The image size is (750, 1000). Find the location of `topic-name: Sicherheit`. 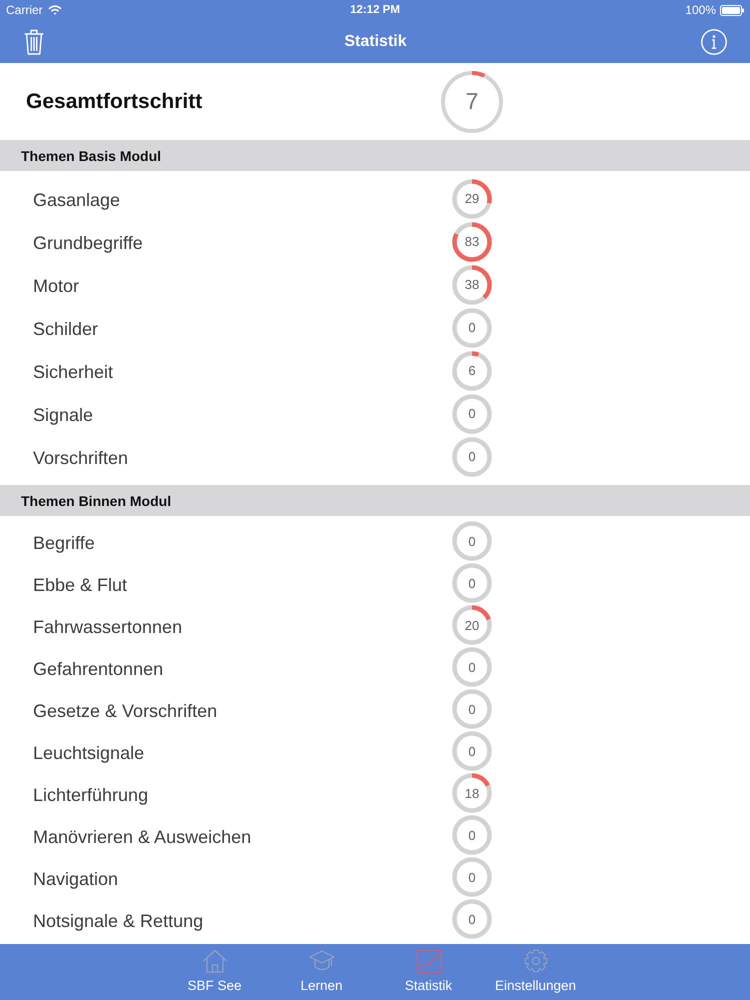

topic-name: Sicherheit is located at coordinates (242, 370).